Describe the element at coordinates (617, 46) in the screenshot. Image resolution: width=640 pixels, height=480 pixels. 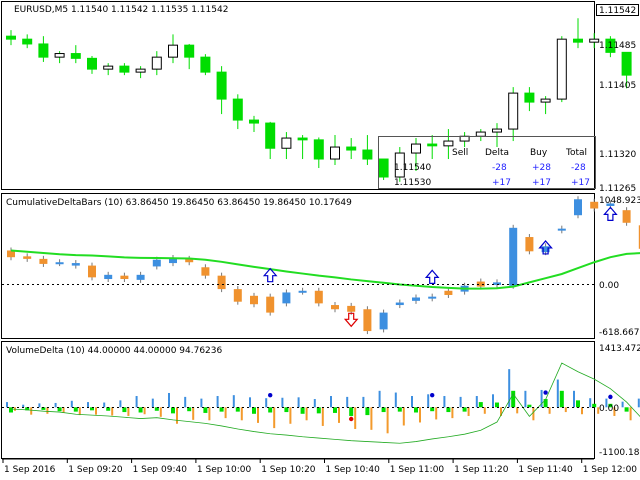
I see `price-level: 1.11485` at that location.